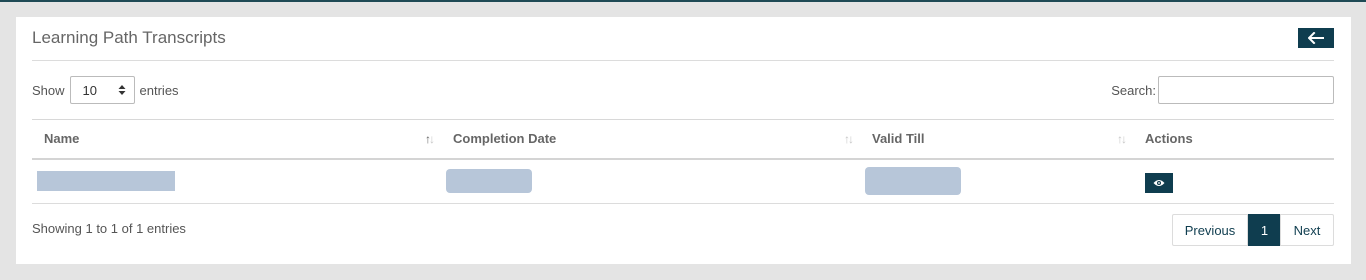 Image resolution: width=1366 pixels, height=280 pixels. Describe the element at coordinates (1169, 139) in the screenshot. I see `column-label: Actions` at that location.